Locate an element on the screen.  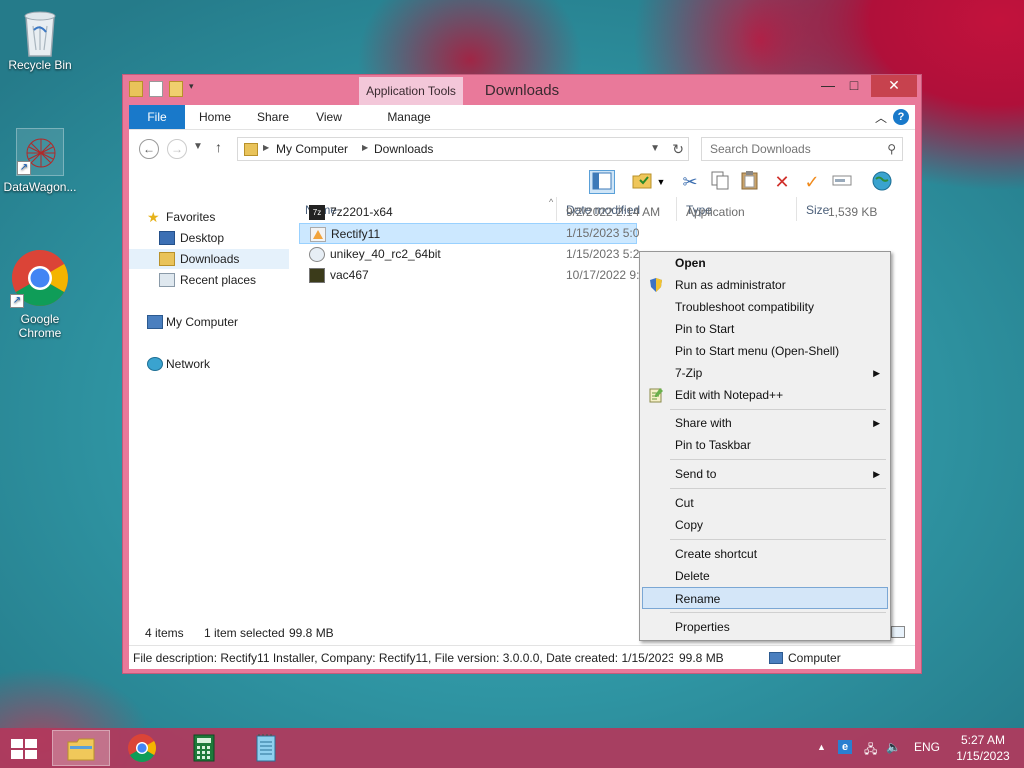
menu-item-label: Cut is located at coordinates (684, 503).